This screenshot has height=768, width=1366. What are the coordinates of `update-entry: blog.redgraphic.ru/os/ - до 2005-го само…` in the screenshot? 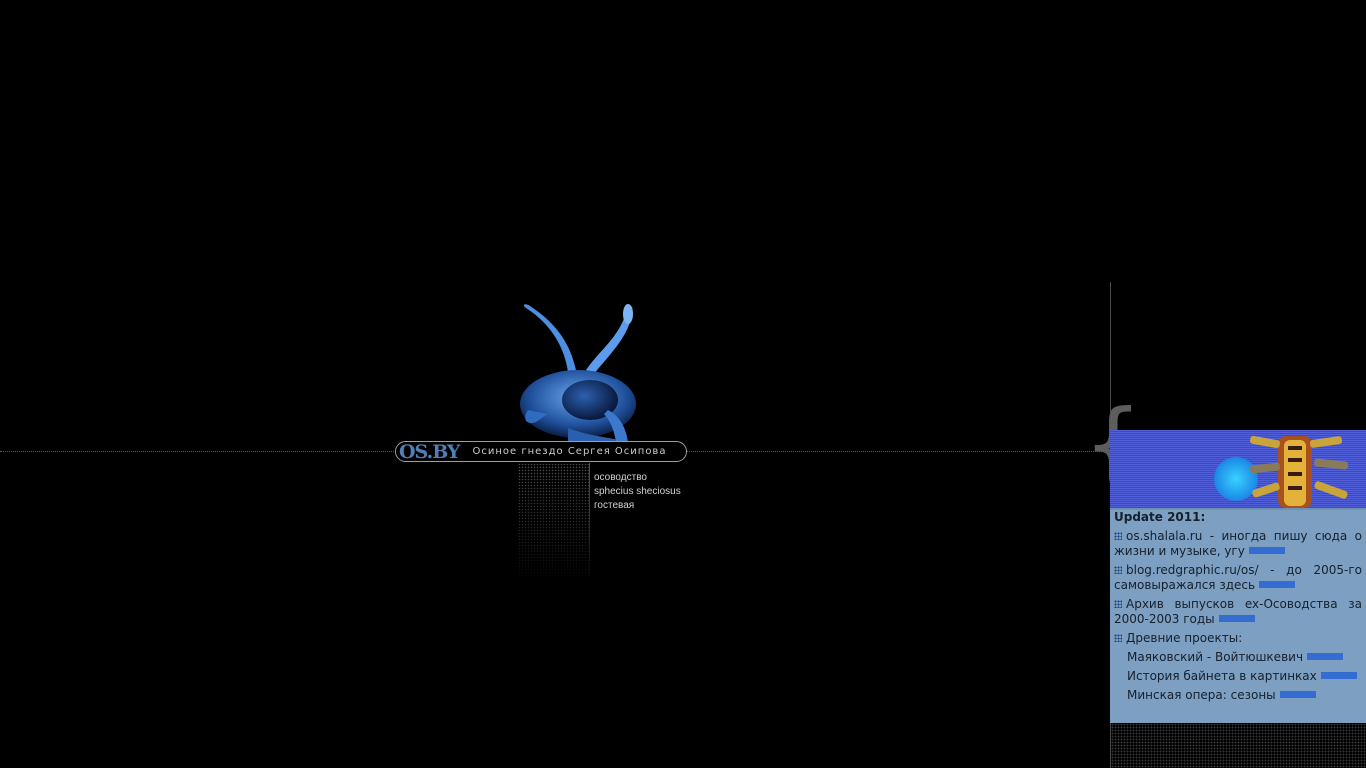 It's located at (1238, 578).